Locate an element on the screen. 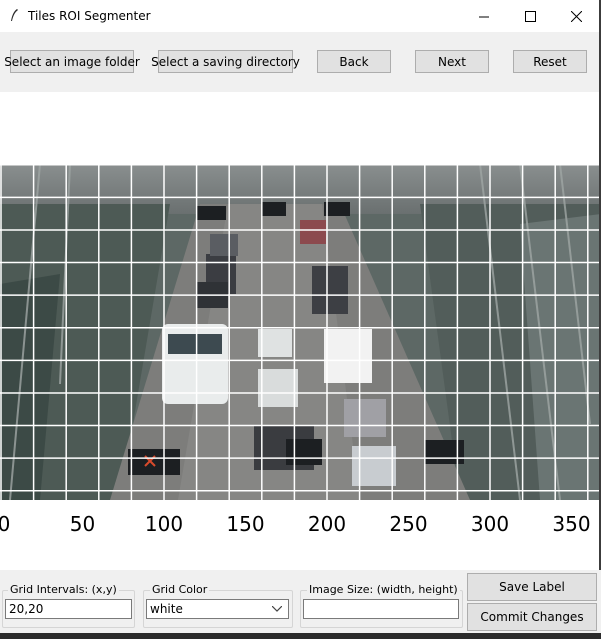 This screenshot has width=601, height=639. save-label-button: Save Label is located at coordinates (532, 587).